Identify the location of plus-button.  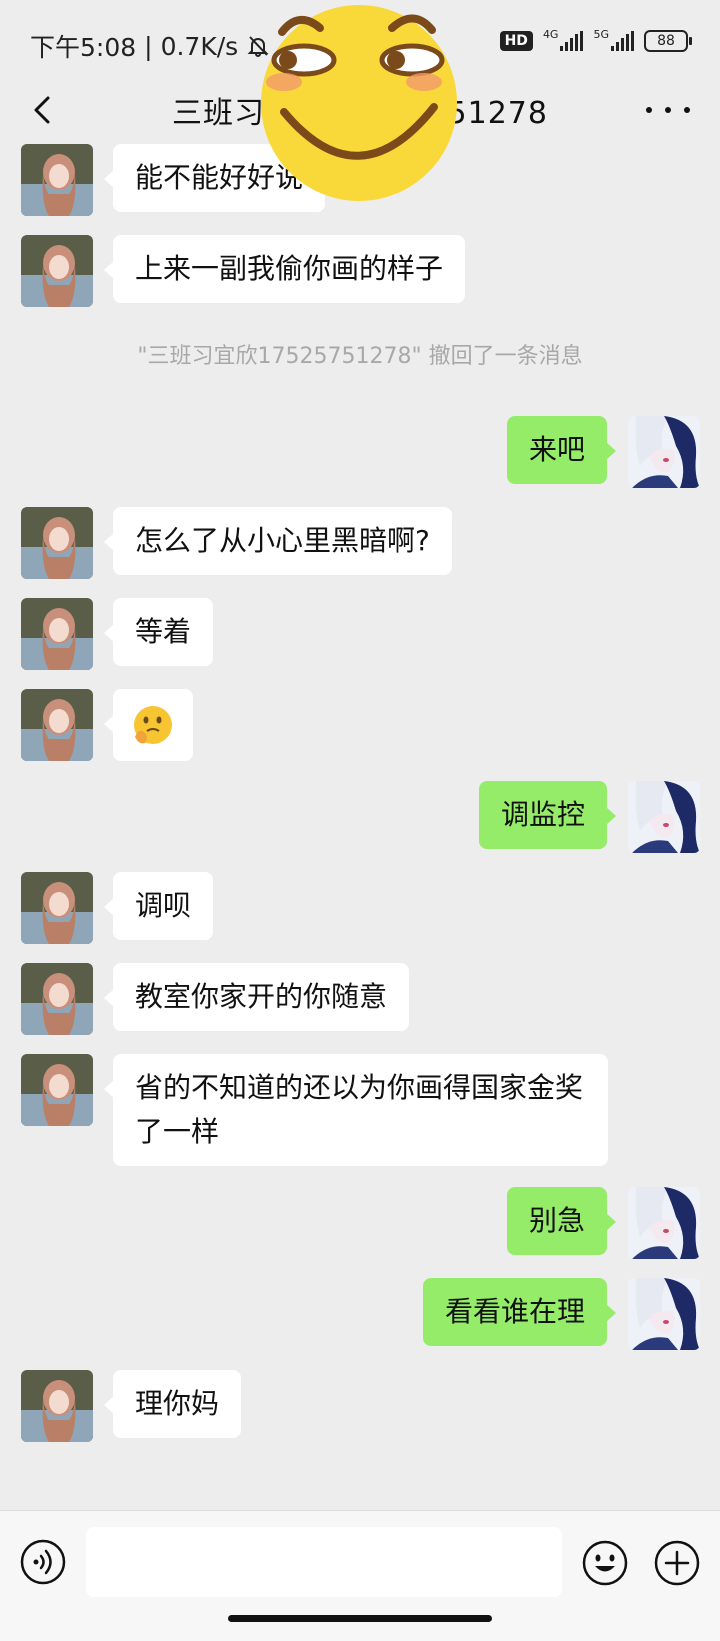
(677, 1563).